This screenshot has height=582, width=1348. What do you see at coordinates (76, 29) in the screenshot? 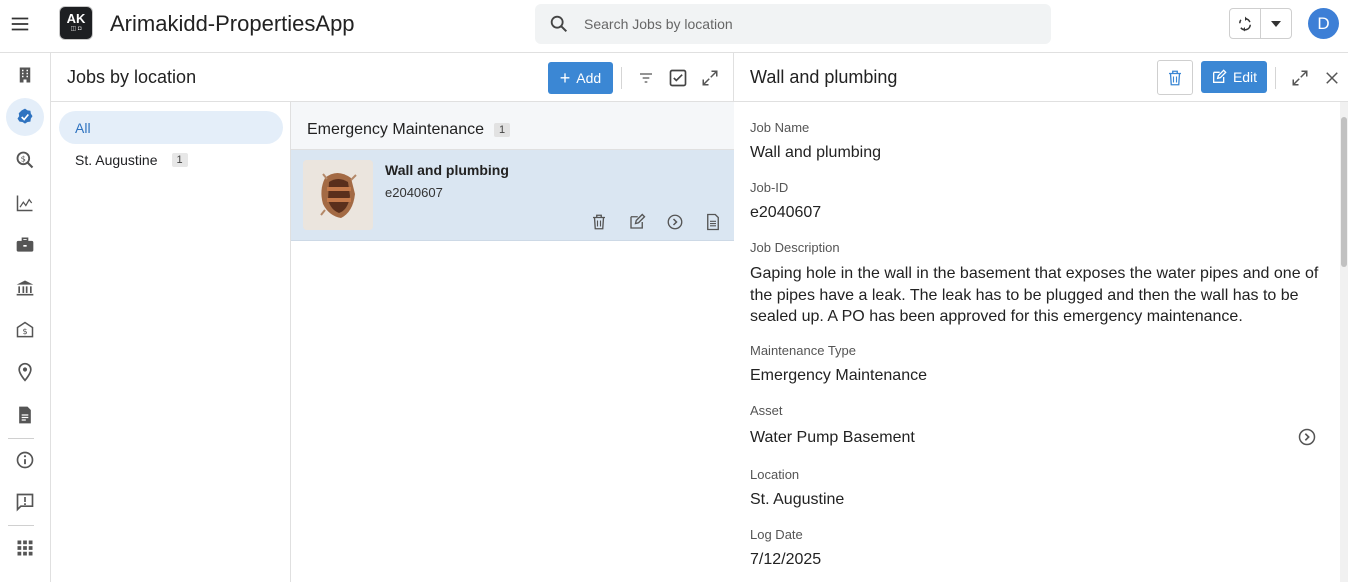
I see `logo-mark: ◫ ◘` at bounding box center [76, 29].